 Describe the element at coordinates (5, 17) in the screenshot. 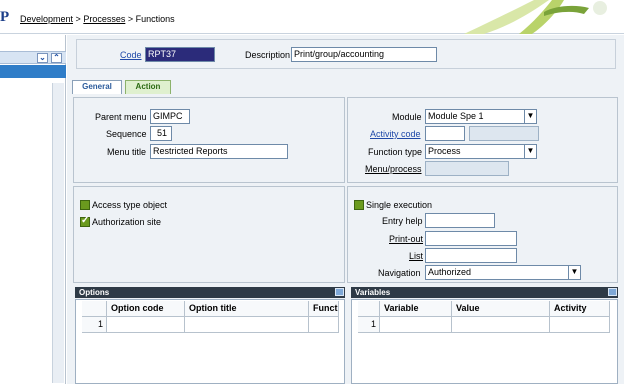

I see `app-logo-icon: P` at that location.